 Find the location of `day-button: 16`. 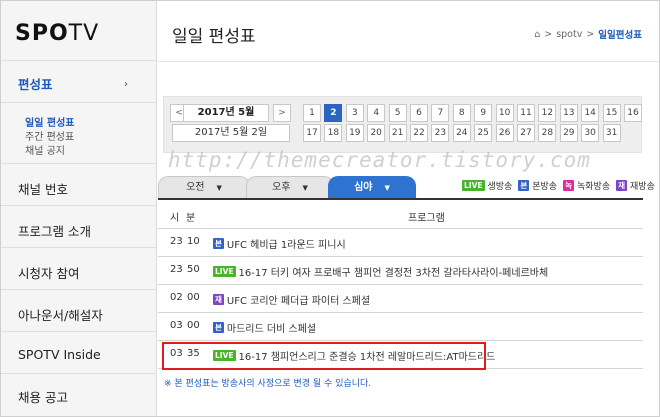

day-button: 16 is located at coordinates (633, 113).